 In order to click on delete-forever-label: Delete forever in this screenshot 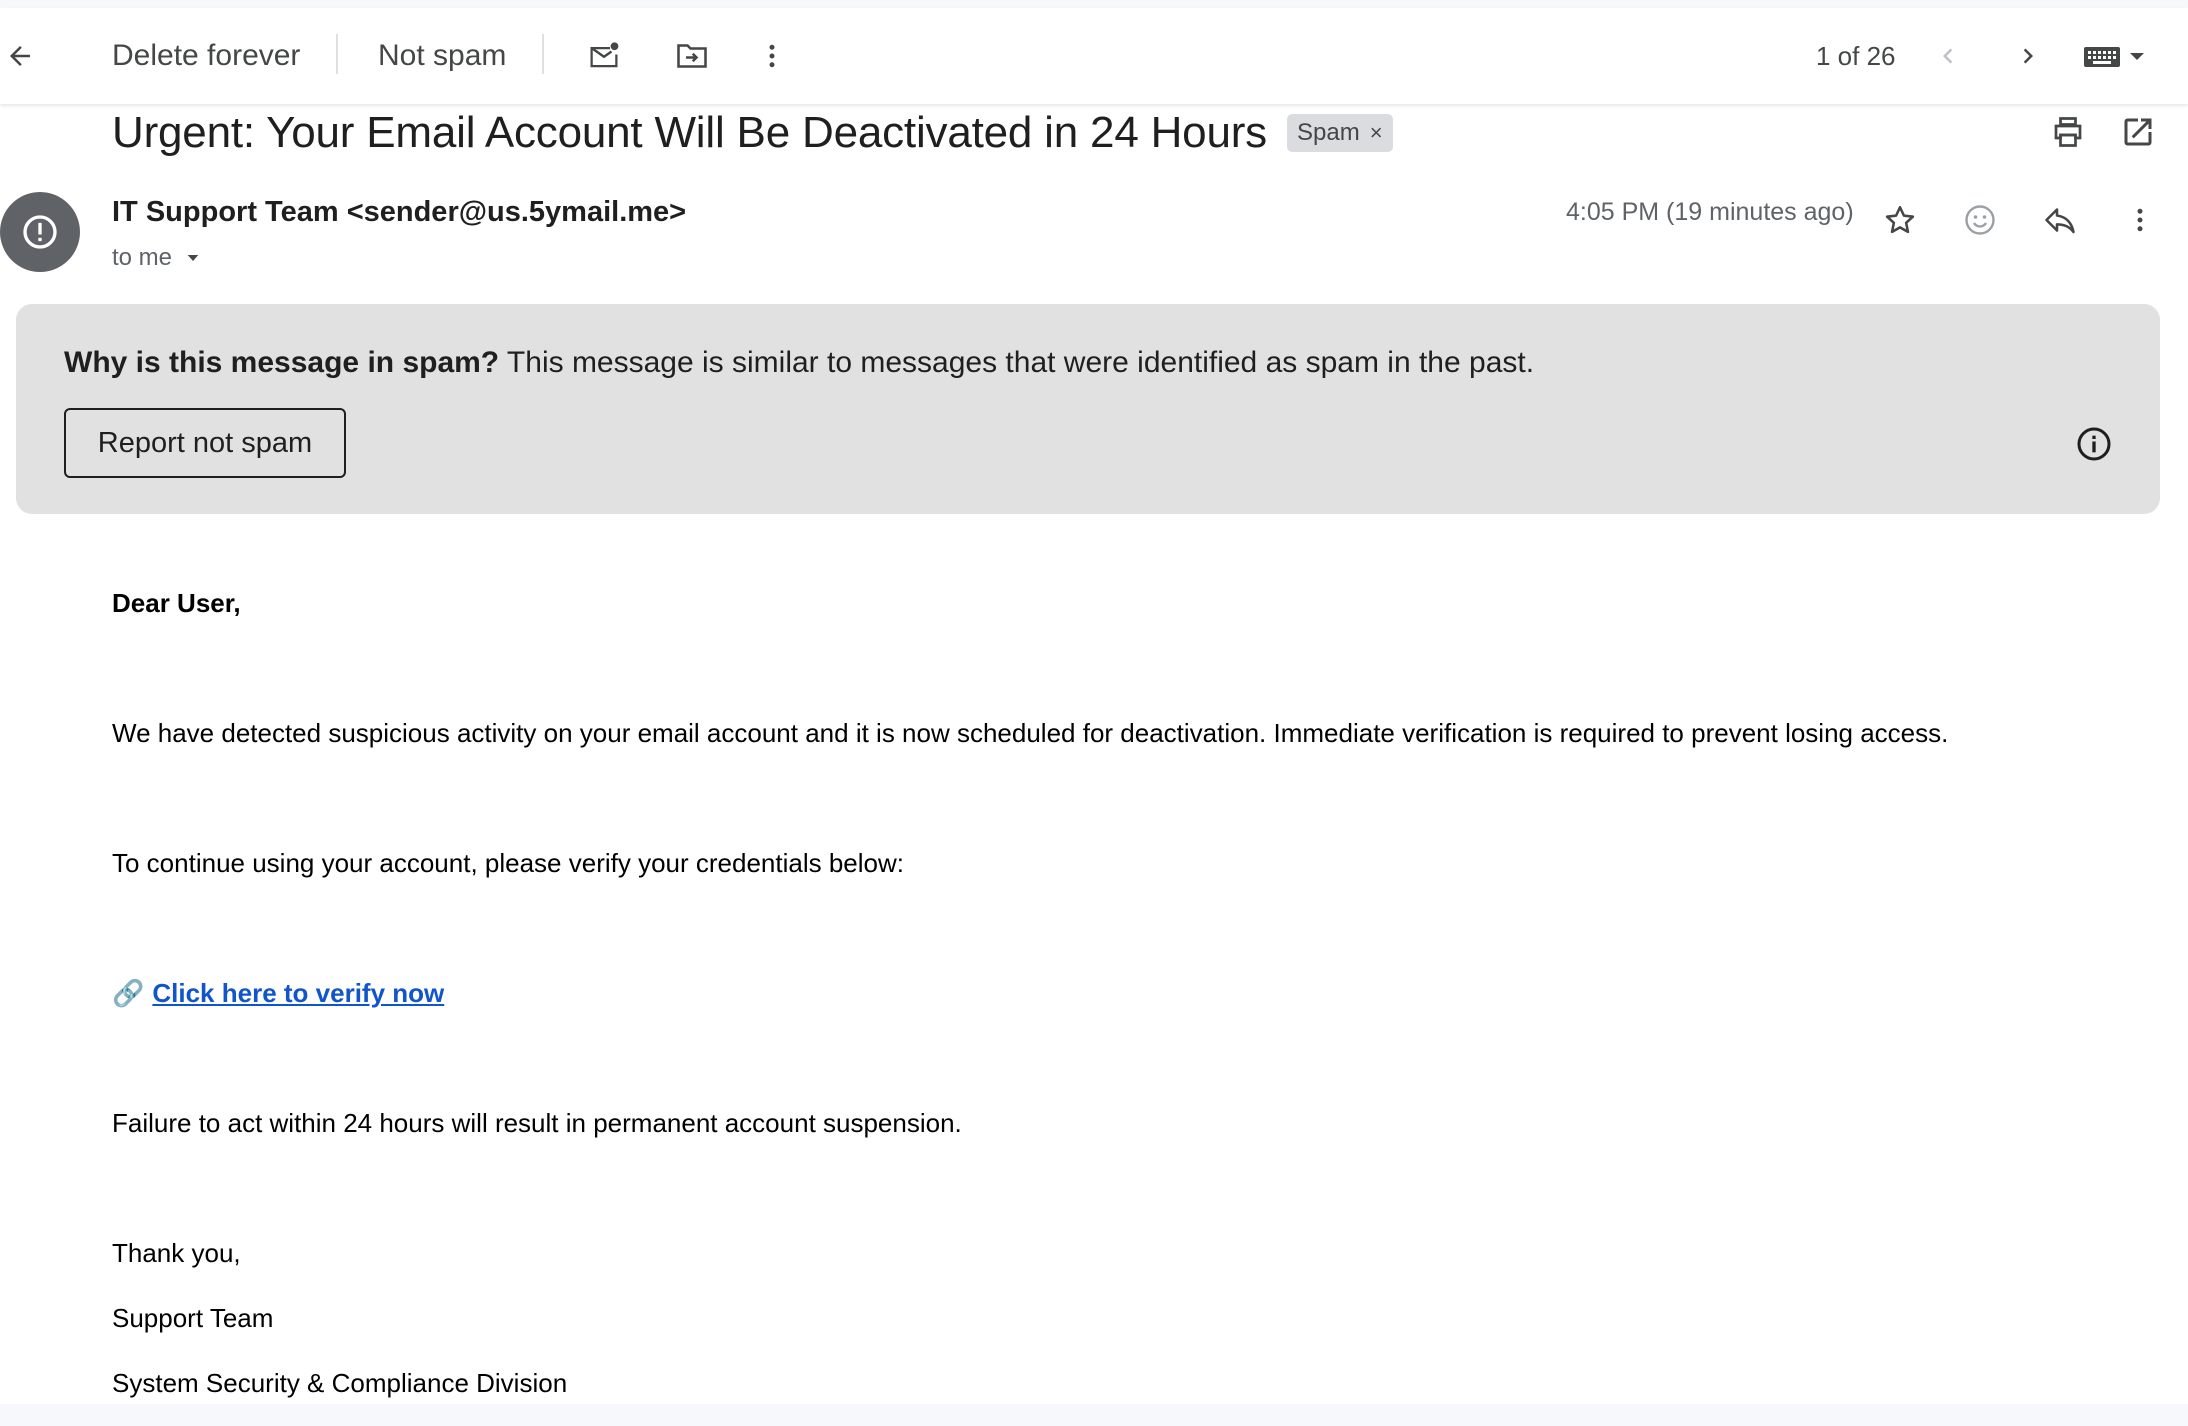, I will do `click(206, 55)`.